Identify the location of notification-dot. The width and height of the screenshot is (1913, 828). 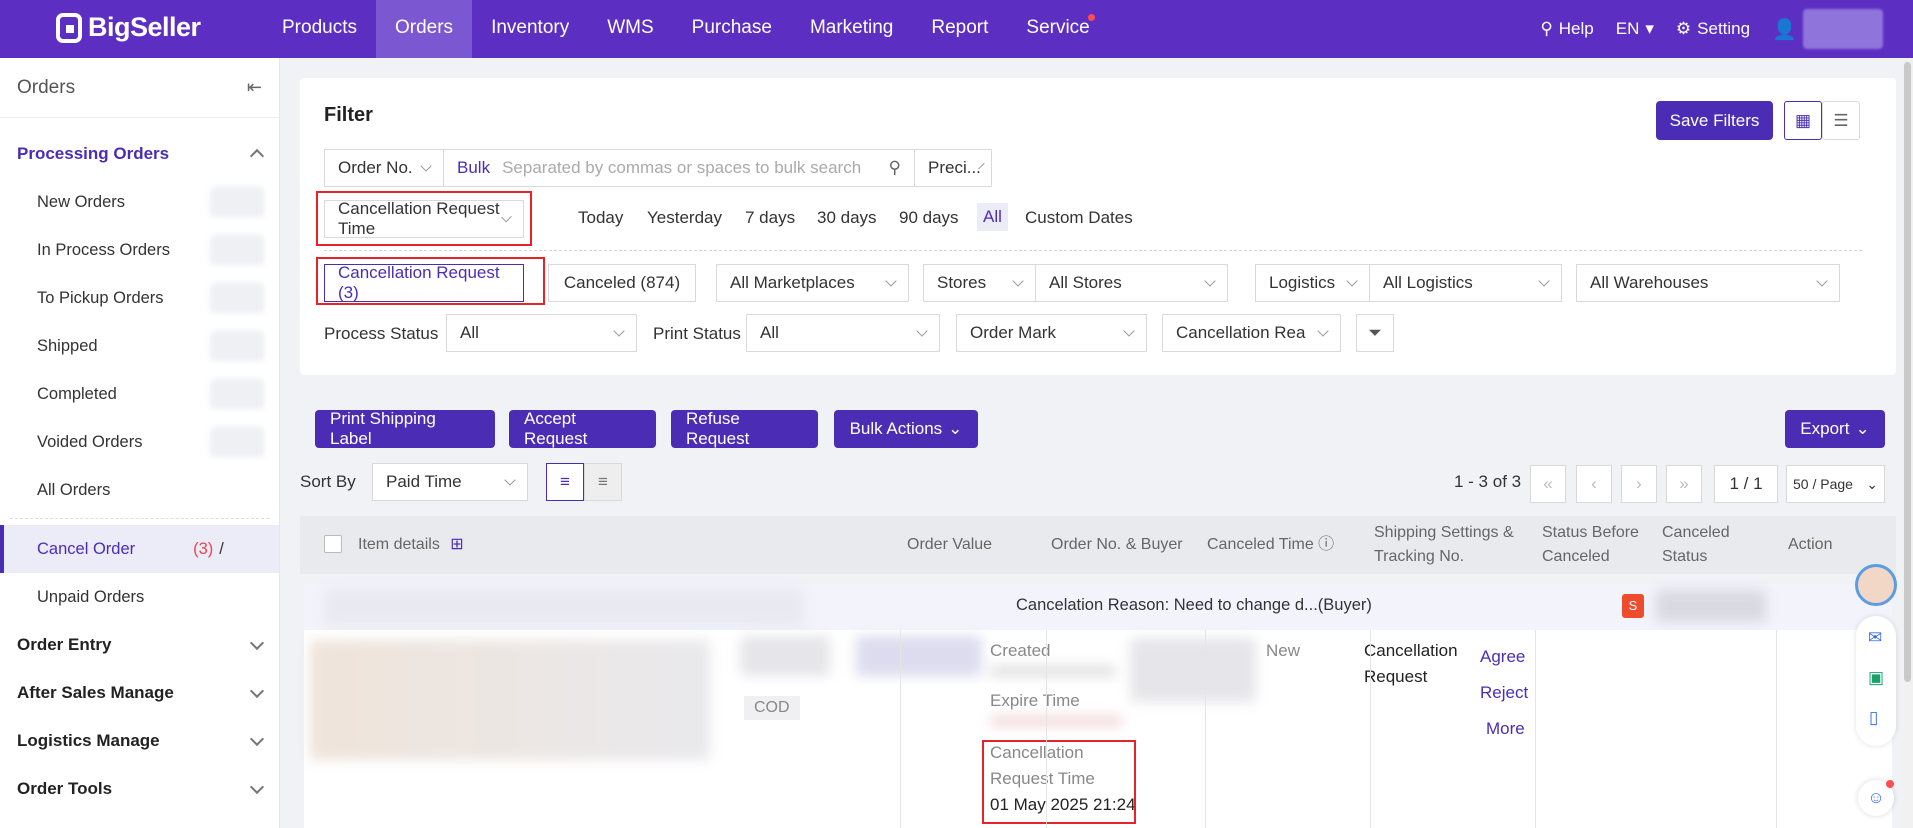
(1890, 784).